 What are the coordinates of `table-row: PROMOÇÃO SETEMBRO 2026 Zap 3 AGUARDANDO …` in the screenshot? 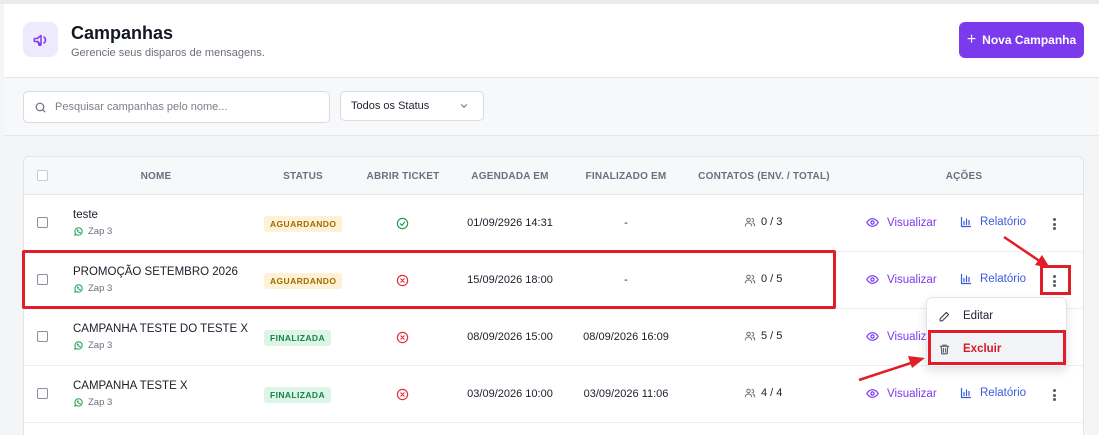 It's located at (553, 280).